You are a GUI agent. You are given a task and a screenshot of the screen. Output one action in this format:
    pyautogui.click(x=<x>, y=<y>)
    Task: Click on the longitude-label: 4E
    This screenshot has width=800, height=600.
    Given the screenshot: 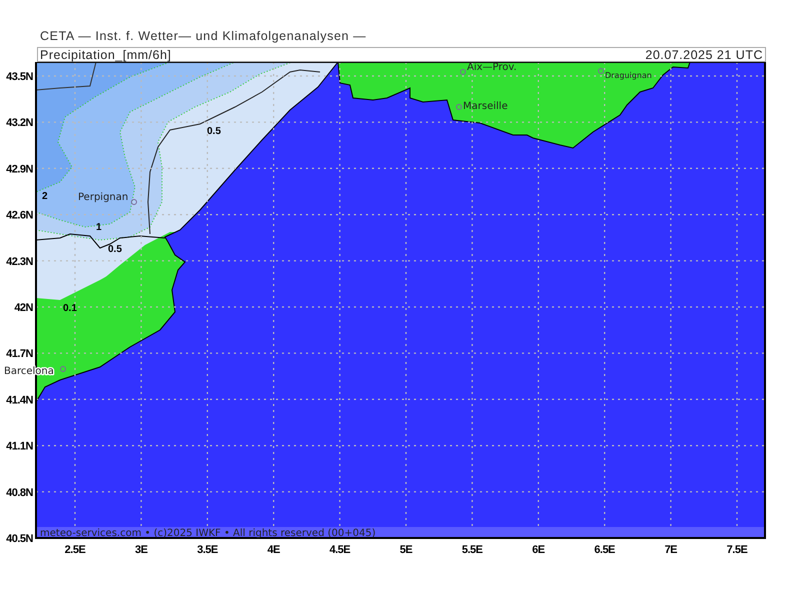 What is the action you would take?
    pyautogui.click(x=273, y=550)
    